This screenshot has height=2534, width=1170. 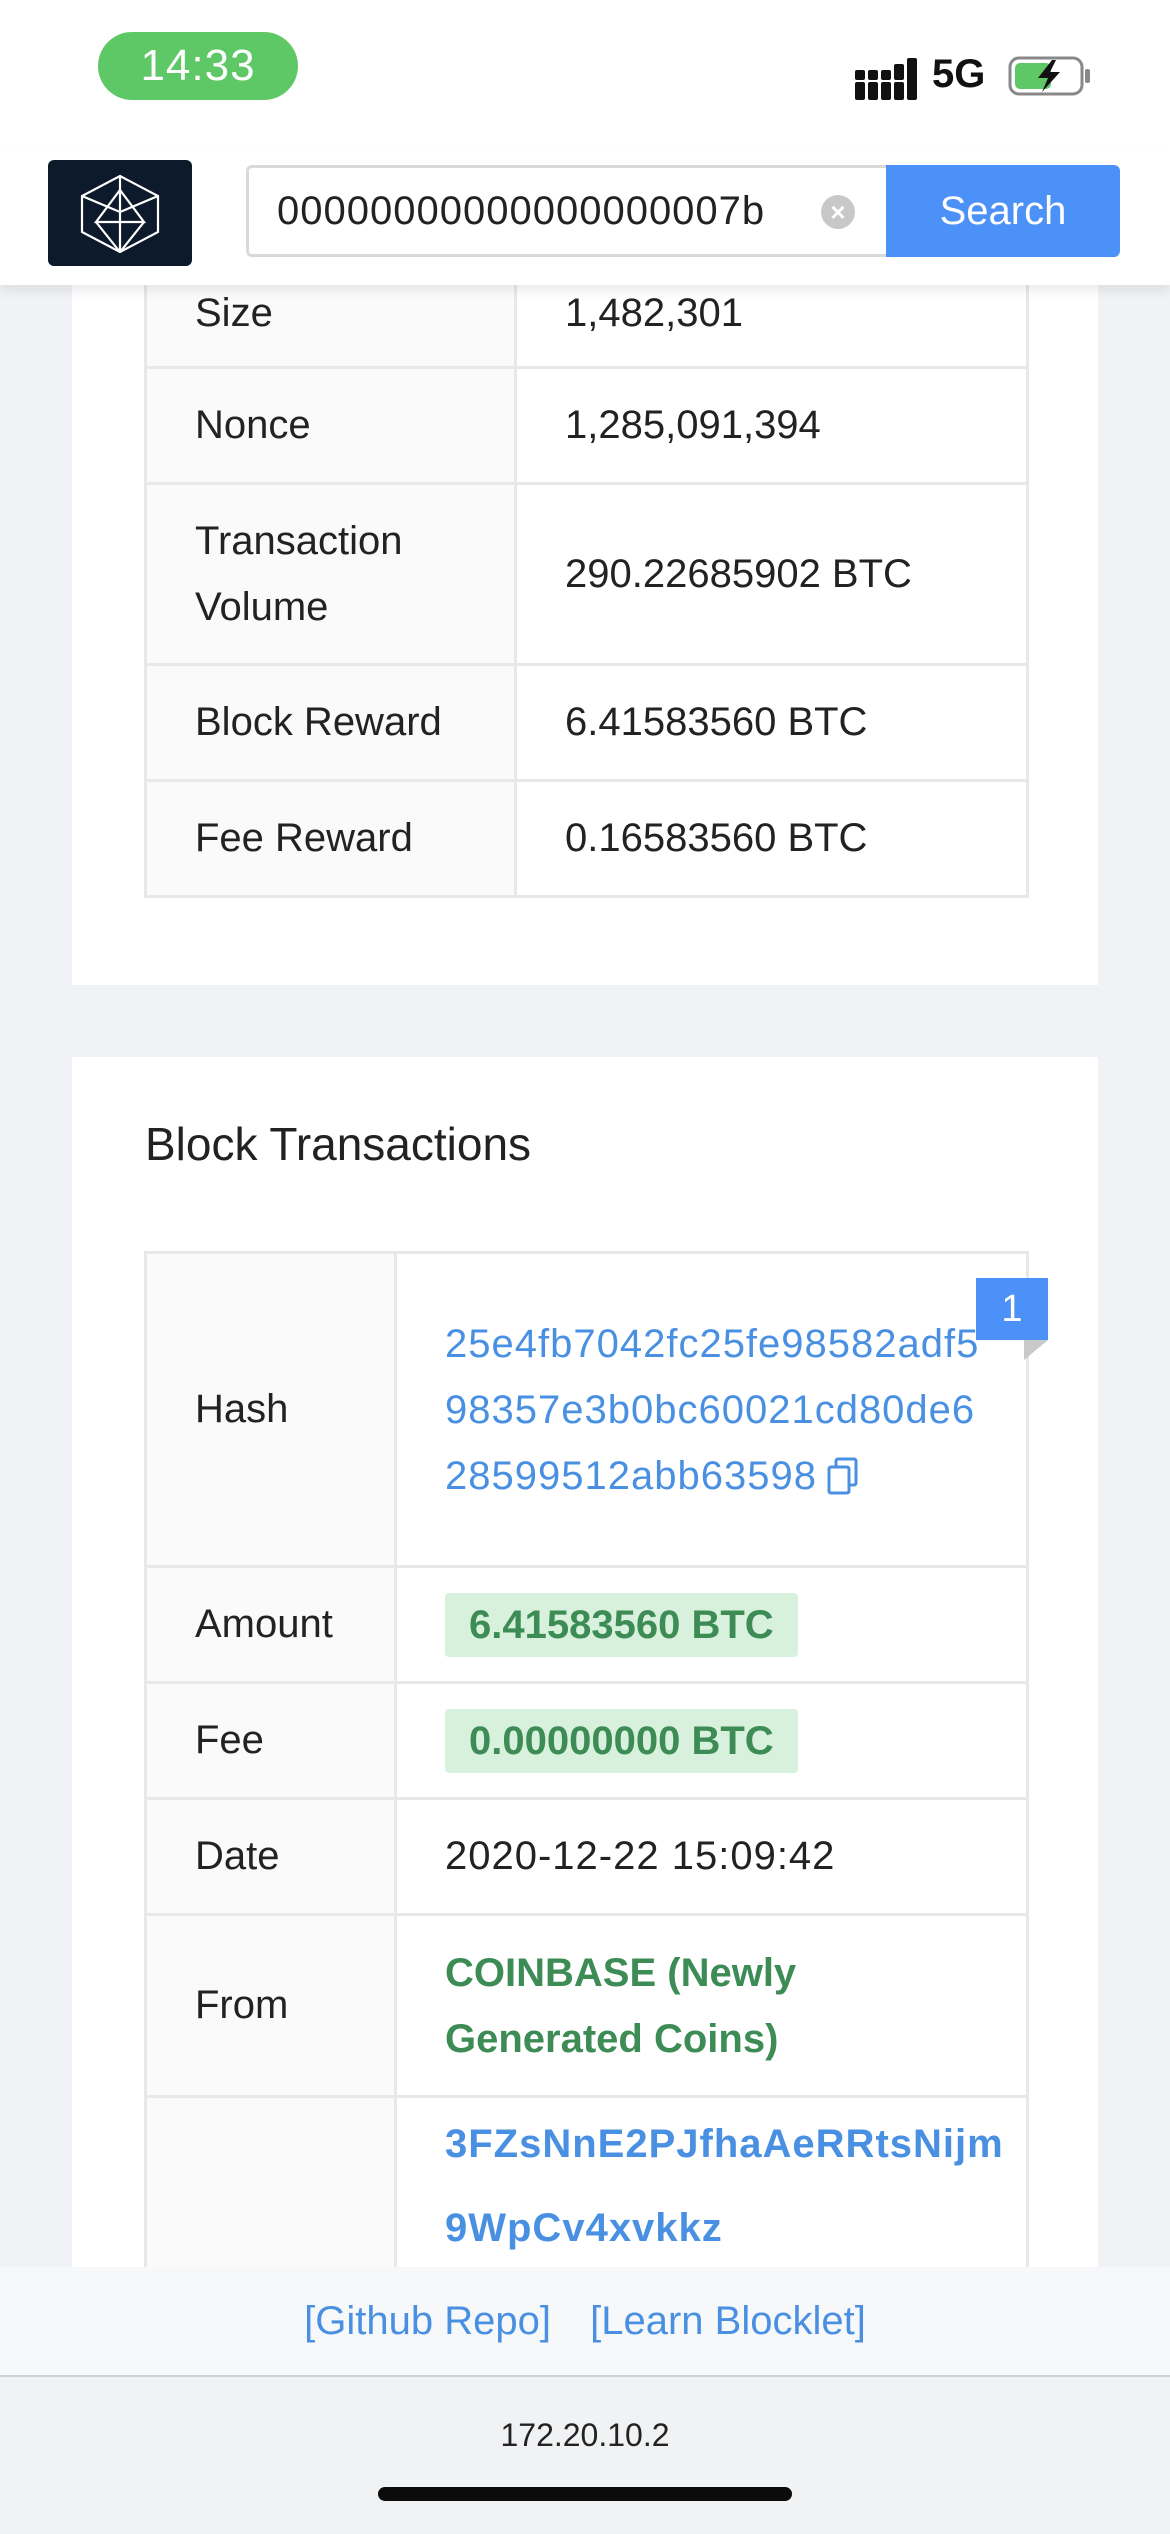 I want to click on row-value: 1,285,091,394, so click(x=771, y=425).